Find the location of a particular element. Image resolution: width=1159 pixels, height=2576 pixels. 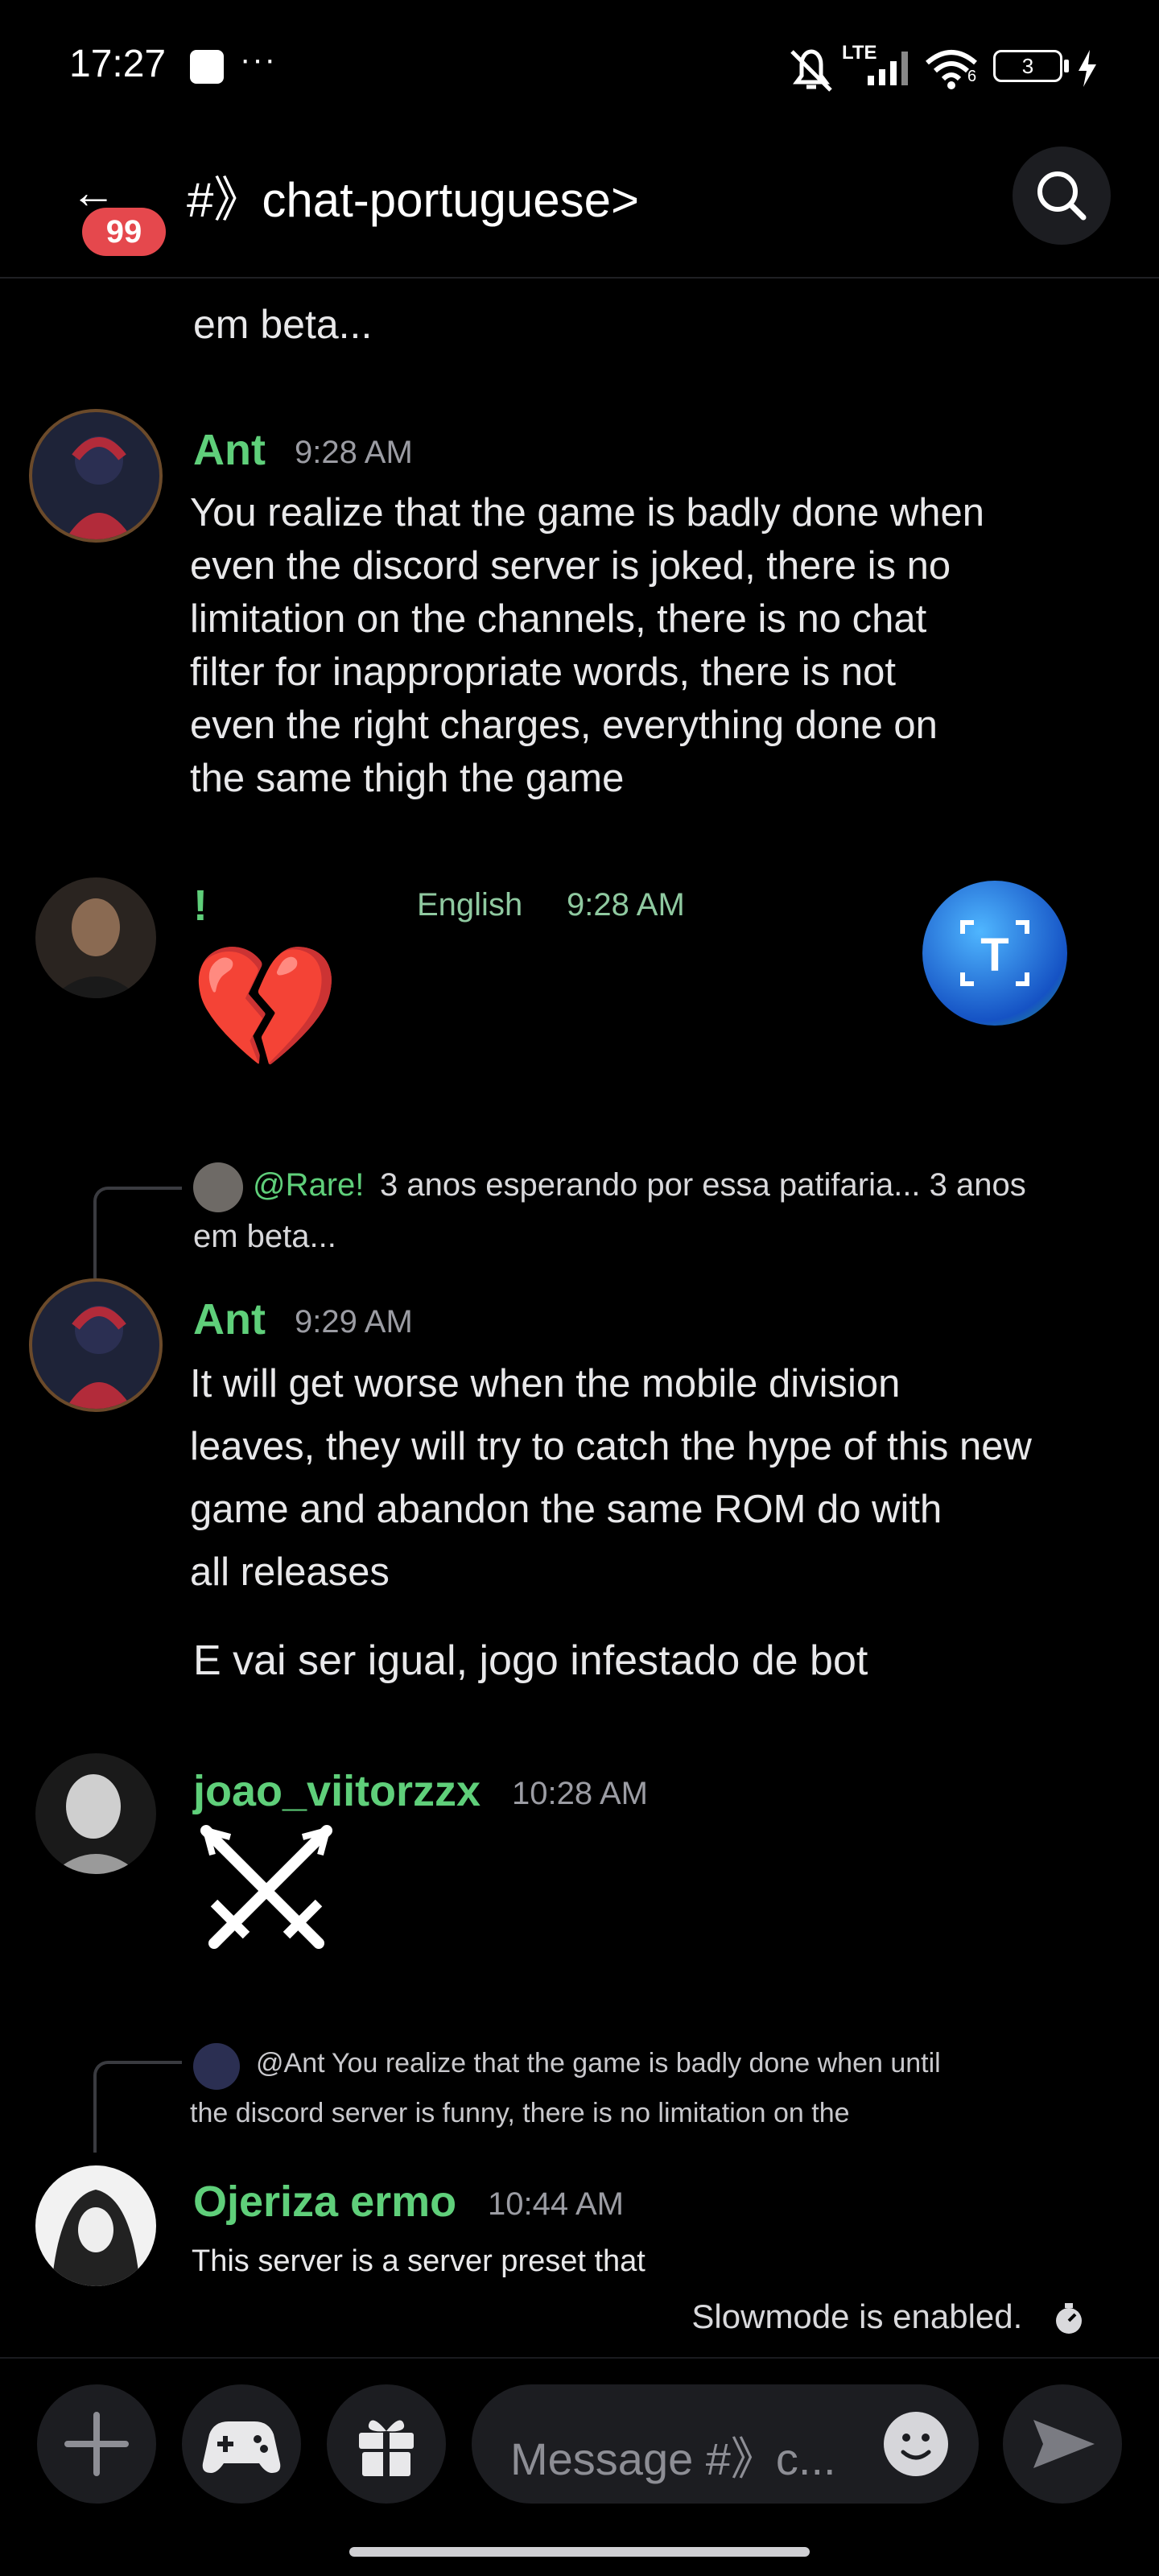

timer-icon is located at coordinates (1069, 2318).